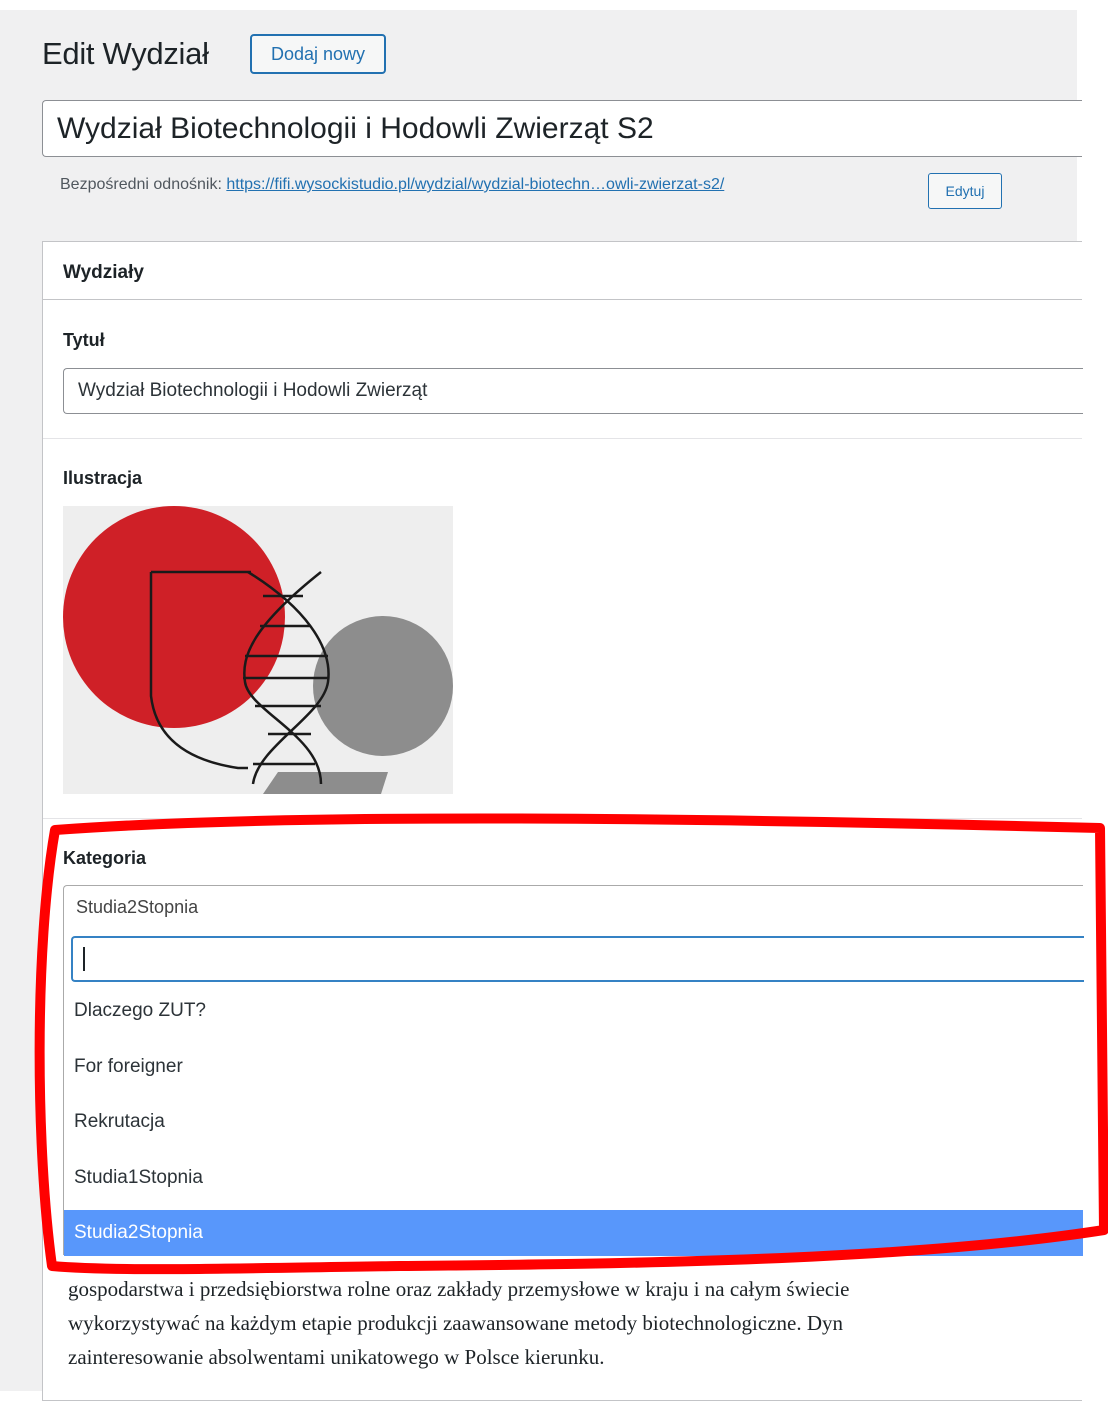  What do you see at coordinates (141, 184) in the screenshot?
I see `permalink-label: Bezpośredni odnośnik:` at bounding box center [141, 184].